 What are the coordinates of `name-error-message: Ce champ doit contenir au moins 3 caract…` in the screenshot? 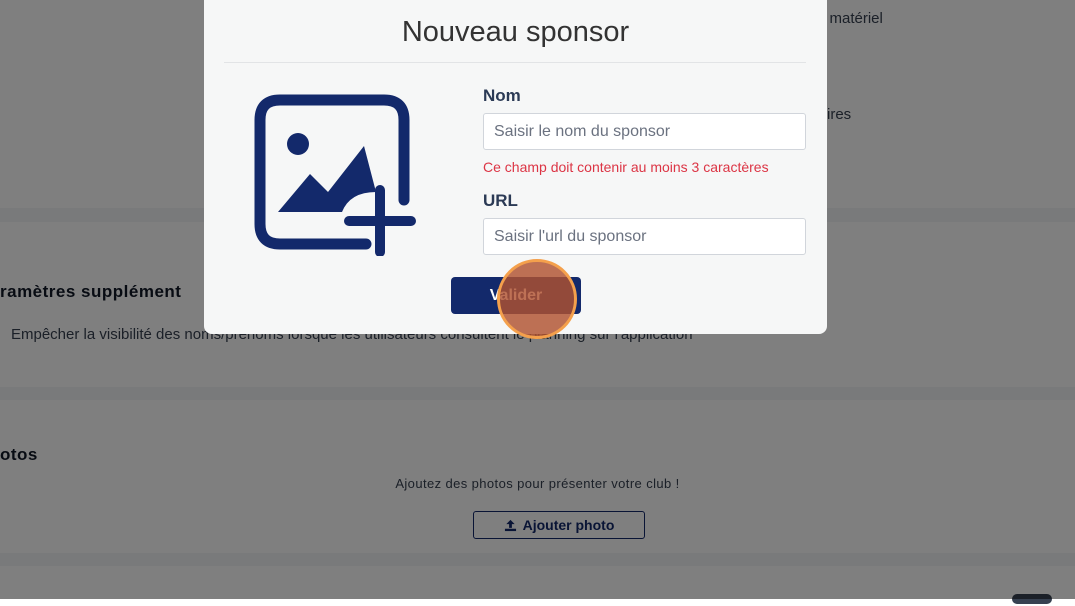 It's located at (626, 167).